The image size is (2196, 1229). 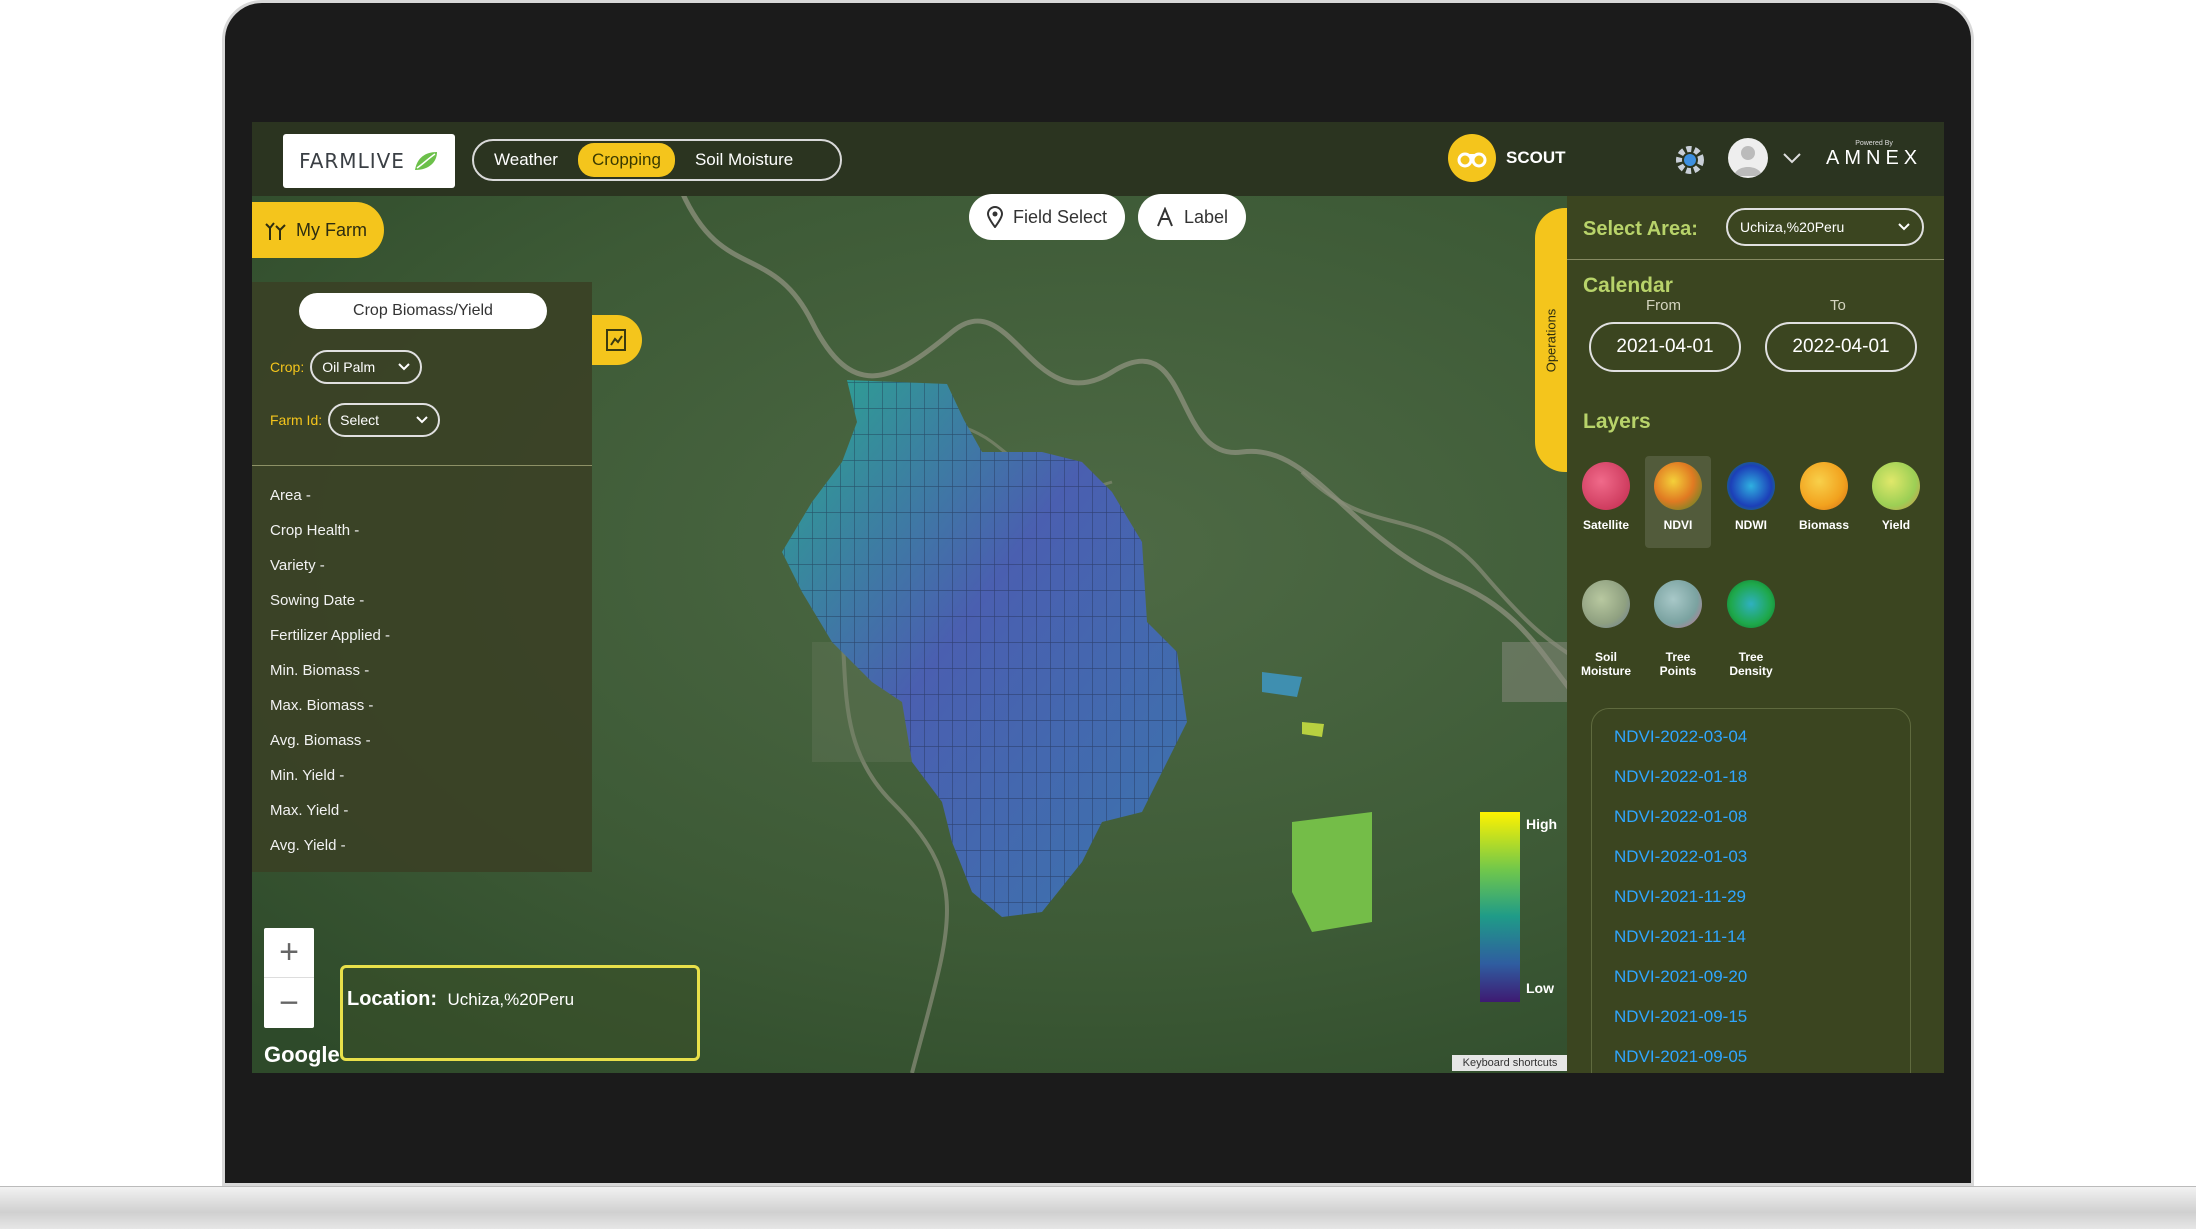 I want to click on binoculars-icon, so click(x=1472, y=158).